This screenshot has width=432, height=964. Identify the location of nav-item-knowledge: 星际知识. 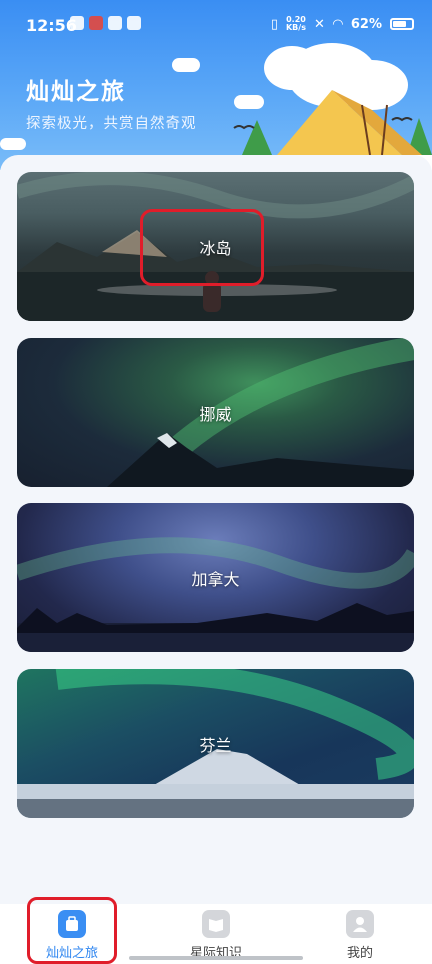
(216, 934).